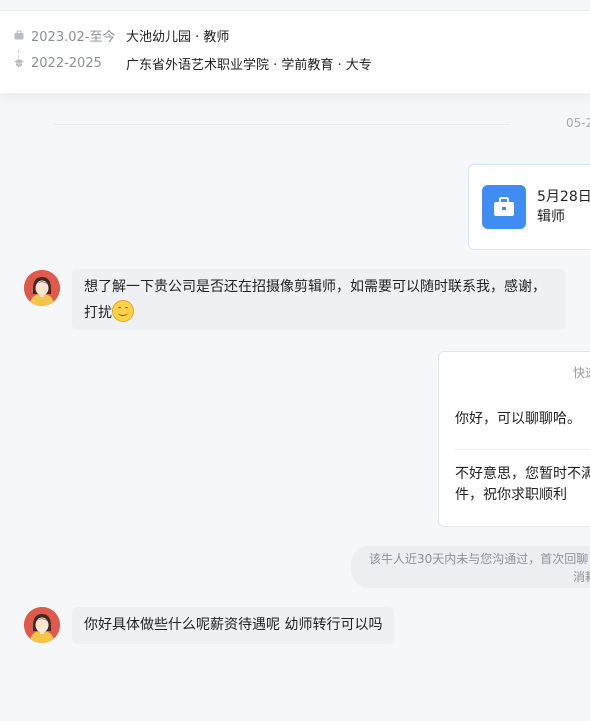 The image size is (590, 721). Describe the element at coordinates (578, 123) in the screenshot. I see `message-date: 05-2` at that location.